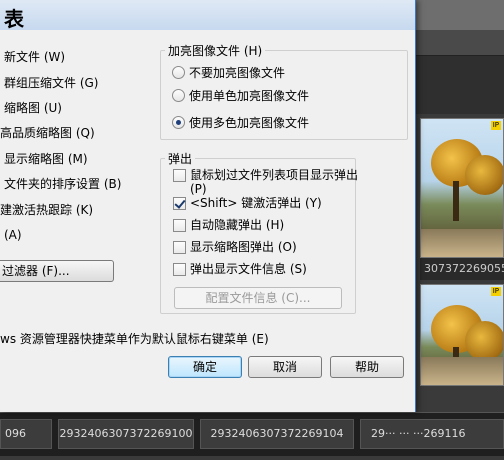 The height and width of the screenshot is (460, 504). I want to click on help-button: 帮助, so click(367, 367).